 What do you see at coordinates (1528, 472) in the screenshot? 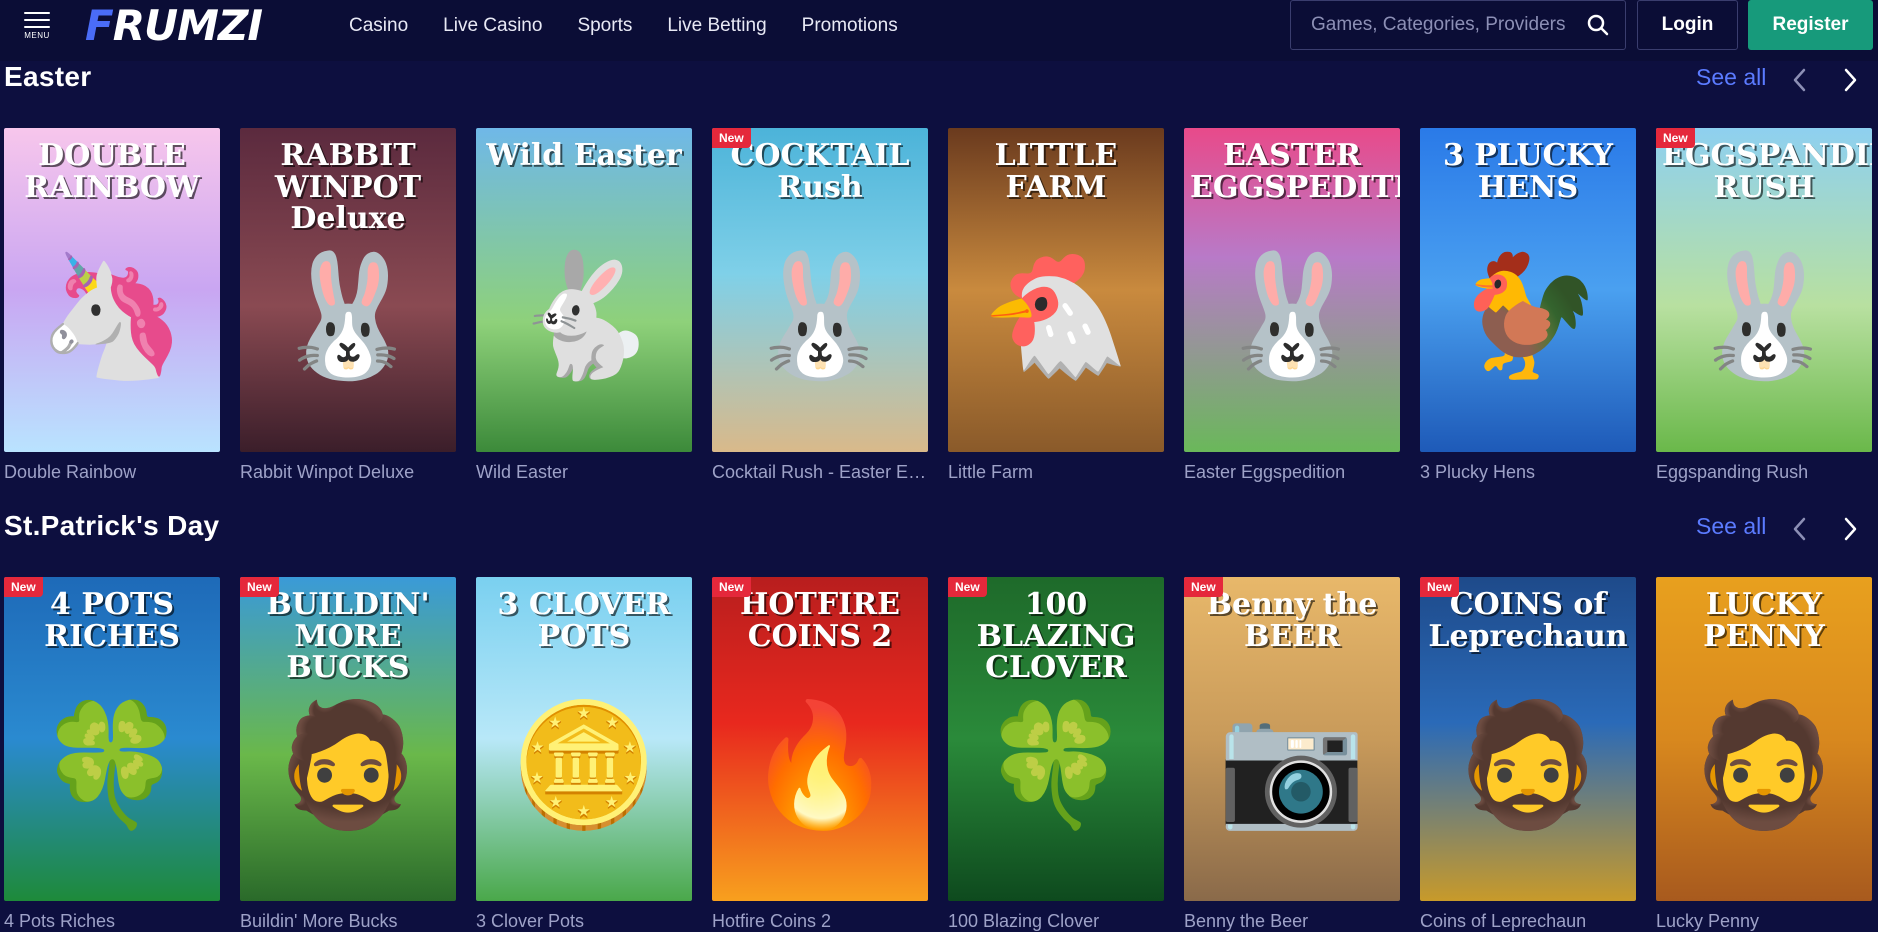
I see `game-name: 3 Plucky Hens` at bounding box center [1528, 472].